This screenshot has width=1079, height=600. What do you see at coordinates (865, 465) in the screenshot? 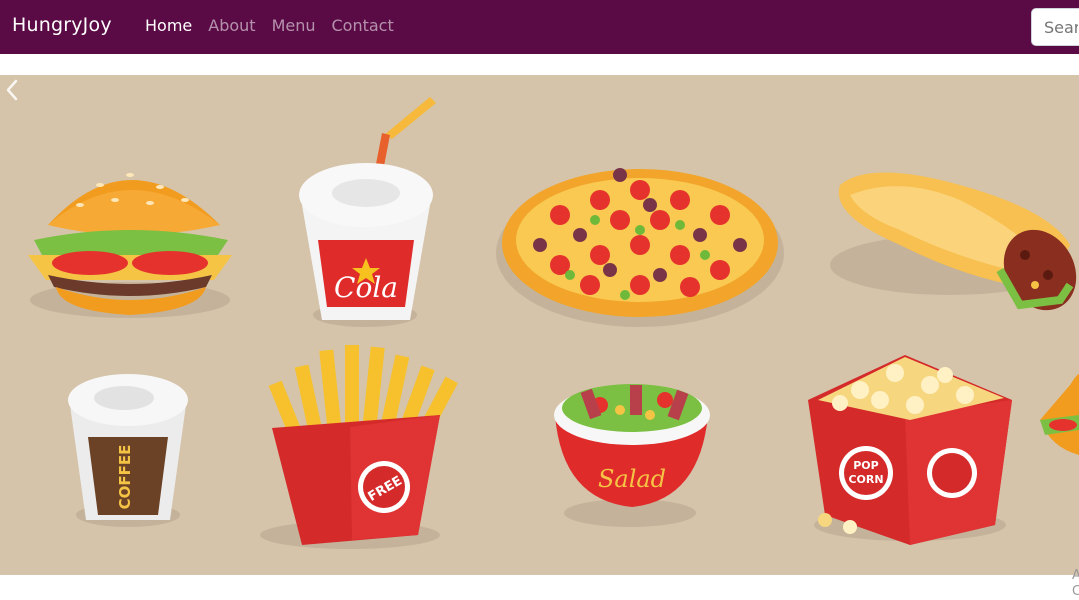
I see `popcorn-label-top: POP` at bounding box center [865, 465].